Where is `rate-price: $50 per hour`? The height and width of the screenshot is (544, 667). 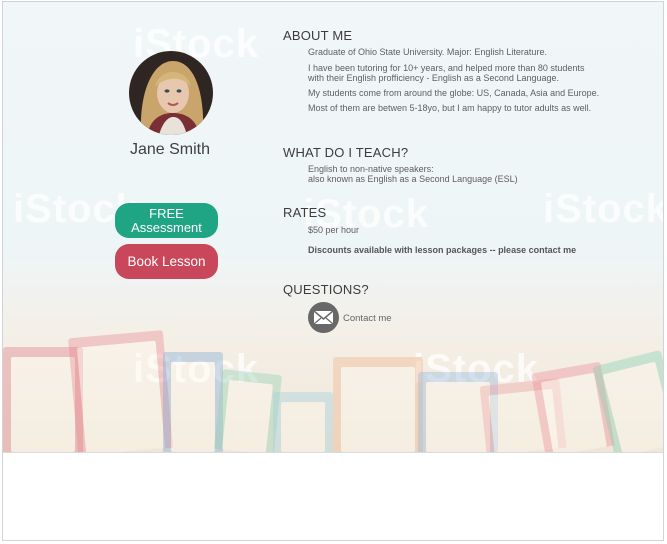 rate-price: $50 per hour is located at coordinates (334, 230).